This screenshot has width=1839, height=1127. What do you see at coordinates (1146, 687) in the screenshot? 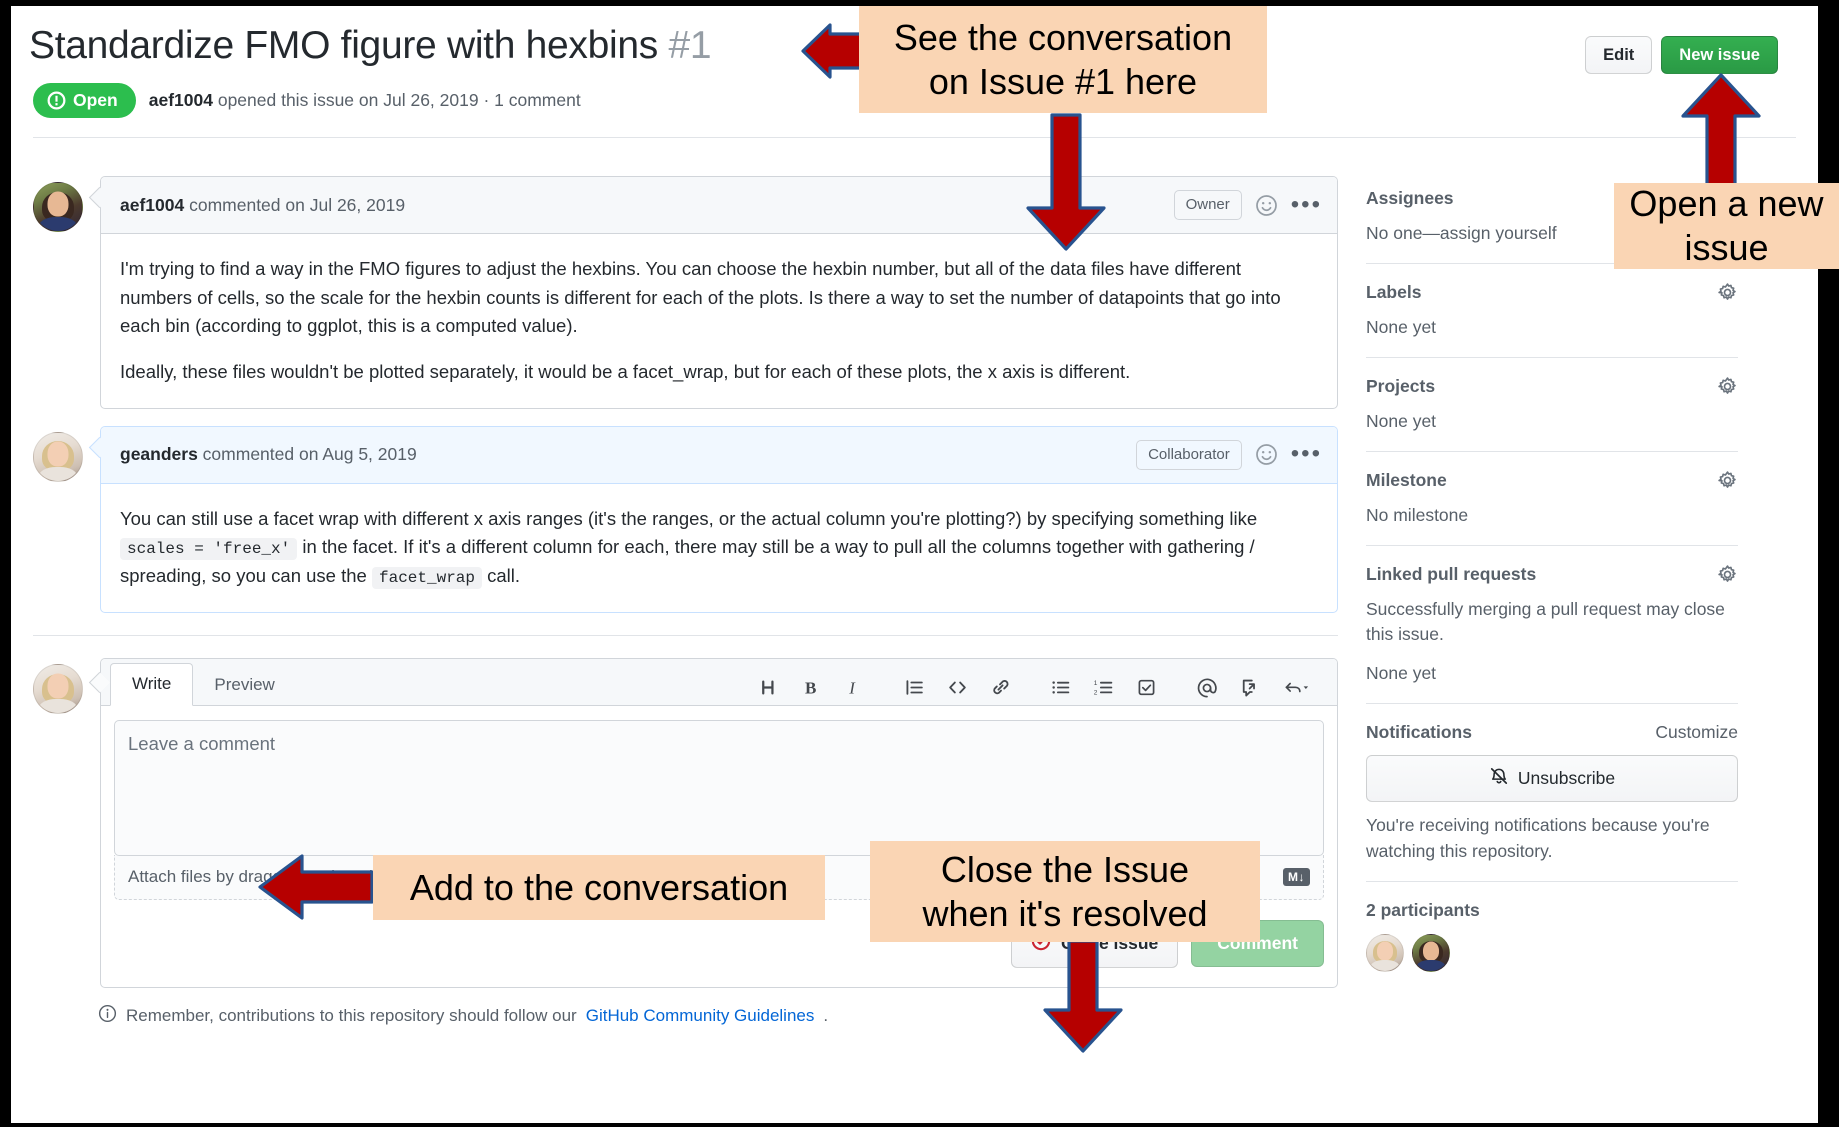
I see `task-list-icon` at bounding box center [1146, 687].